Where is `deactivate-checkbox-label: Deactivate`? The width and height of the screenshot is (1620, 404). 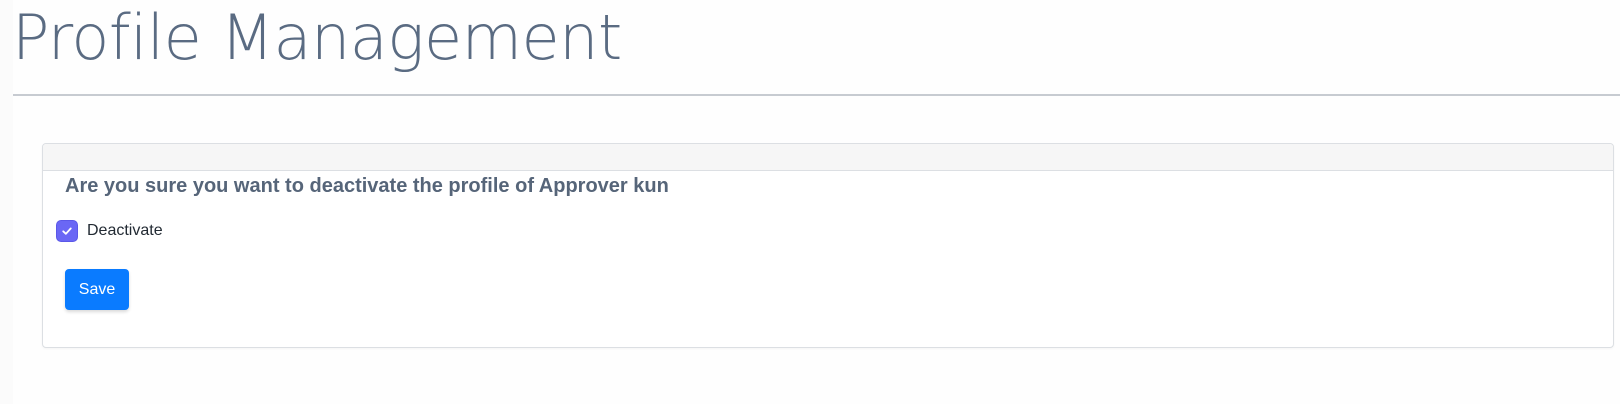 deactivate-checkbox-label: Deactivate is located at coordinates (125, 231).